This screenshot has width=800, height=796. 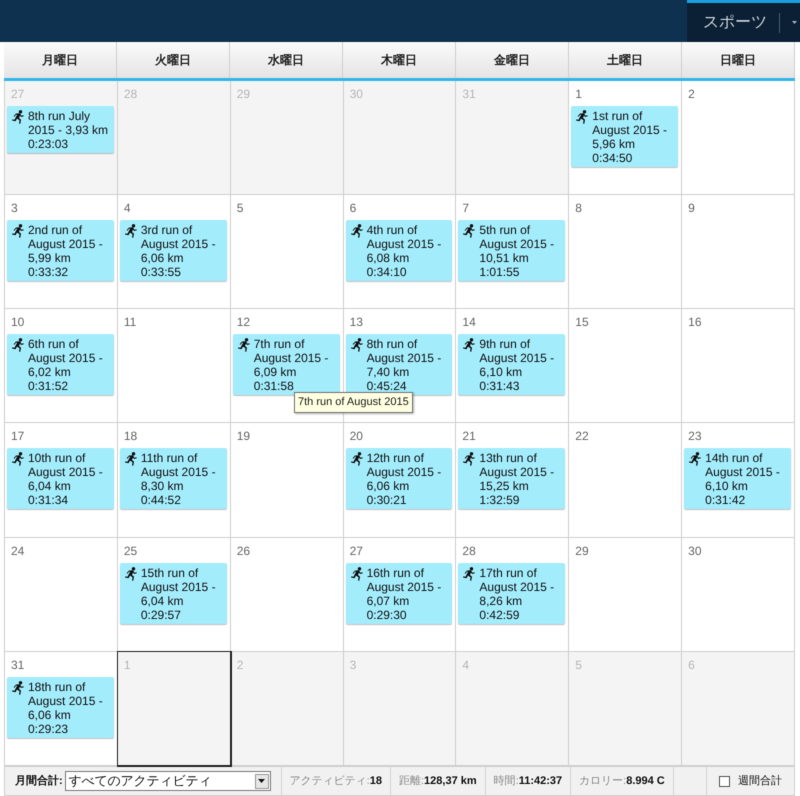 What do you see at coordinates (66, 244) in the screenshot?
I see `event-title: 2nd run of August 2015 - 5,99 km` at bounding box center [66, 244].